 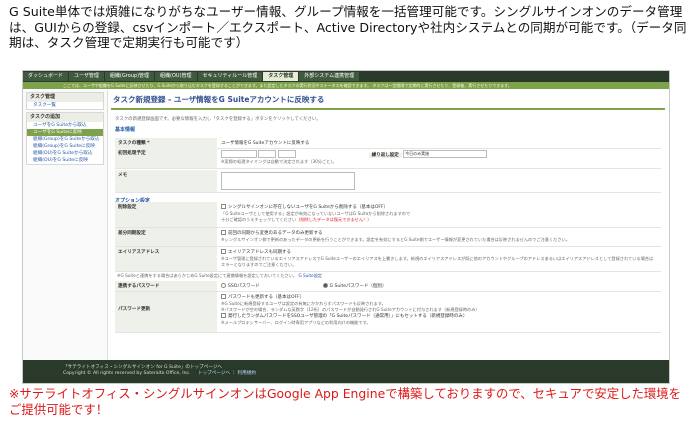 What do you see at coordinates (65, 160) in the screenshot?
I see `sidebar-item-export-ou: 組織(OU)をG Suiteに反映` at bounding box center [65, 160].